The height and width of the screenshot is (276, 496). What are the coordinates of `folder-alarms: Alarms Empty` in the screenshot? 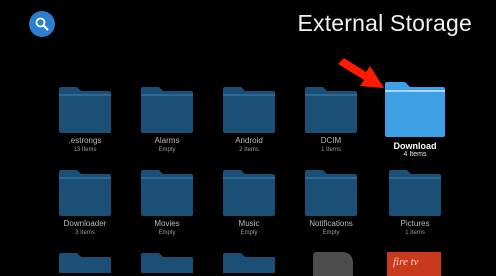 It's located at (167, 119).